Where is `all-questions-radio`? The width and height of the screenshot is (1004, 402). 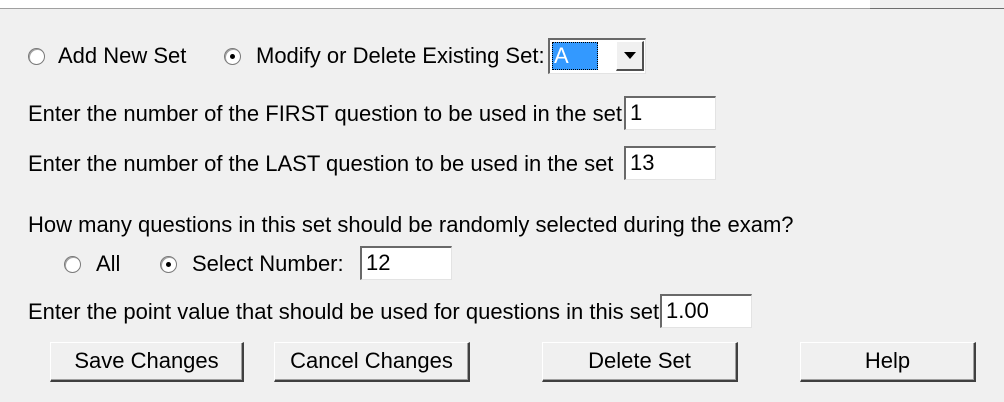 all-questions-radio is located at coordinates (72, 264).